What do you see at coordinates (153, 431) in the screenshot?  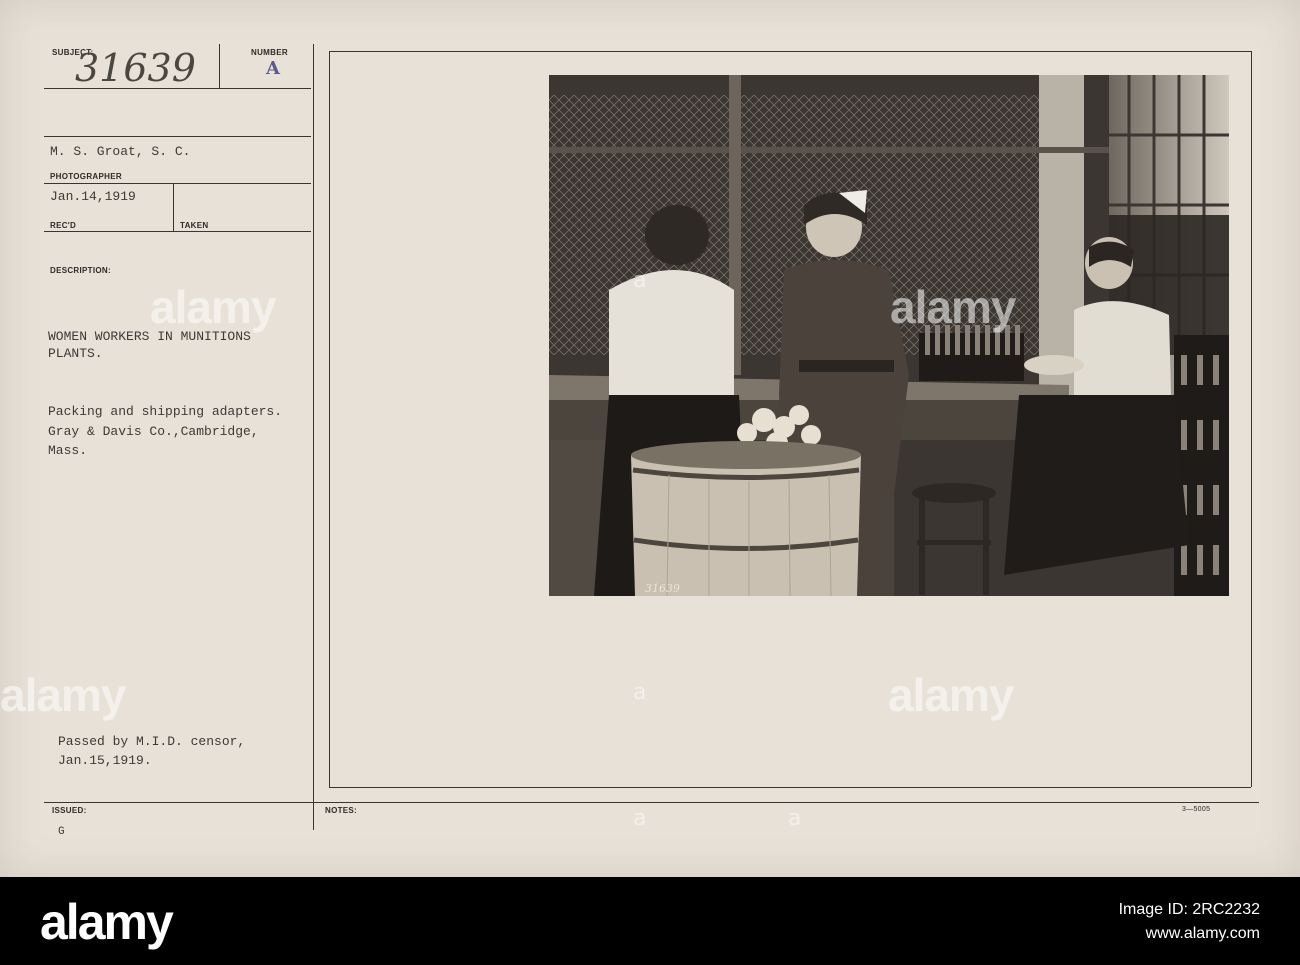 I see `description-line: Gray & Davis Co.,Cambridge,` at bounding box center [153, 431].